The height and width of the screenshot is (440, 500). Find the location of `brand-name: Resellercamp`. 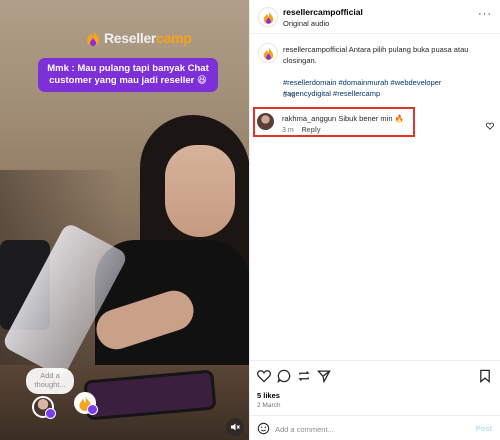

brand-name: Resellercamp is located at coordinates (148, 38).